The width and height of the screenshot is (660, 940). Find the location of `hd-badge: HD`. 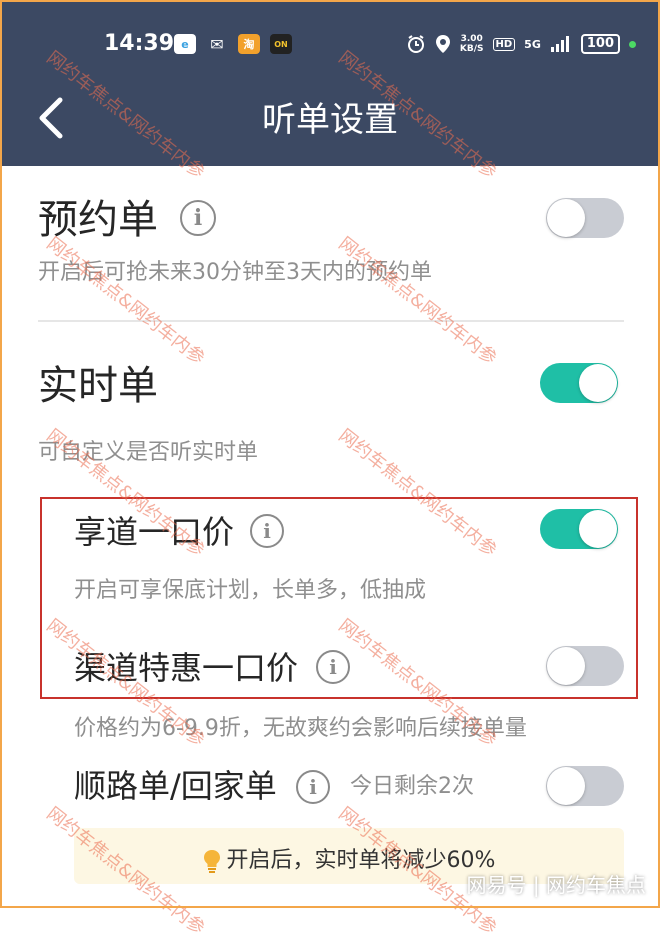

hd-badge: HD is located at coordinates (504, 44).